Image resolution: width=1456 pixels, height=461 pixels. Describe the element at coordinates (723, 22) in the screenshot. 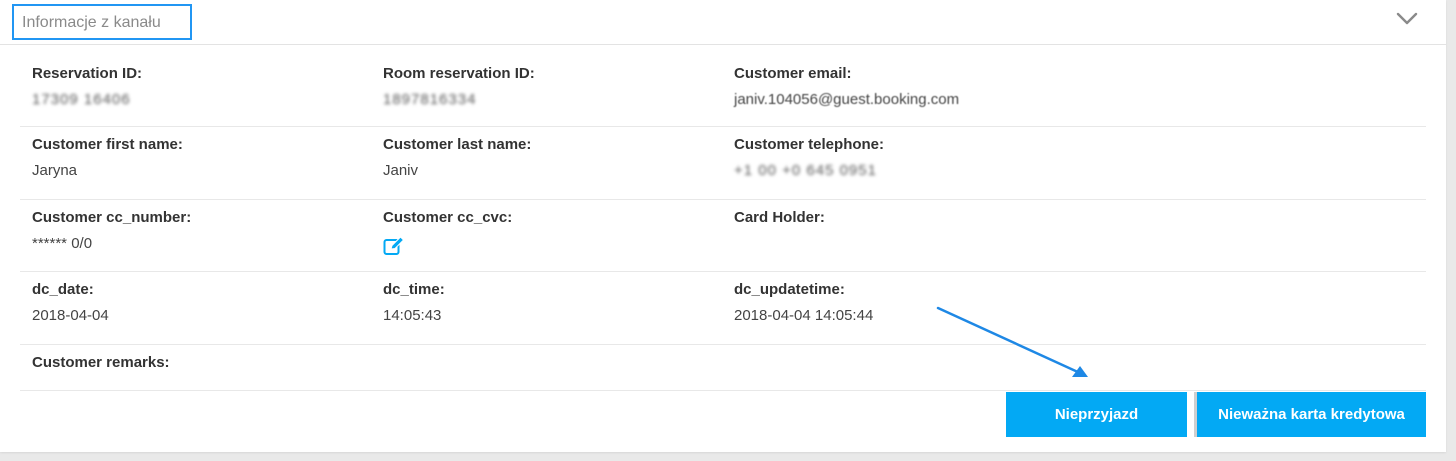

I see `panel-header: Informacje z kanału` at that location.